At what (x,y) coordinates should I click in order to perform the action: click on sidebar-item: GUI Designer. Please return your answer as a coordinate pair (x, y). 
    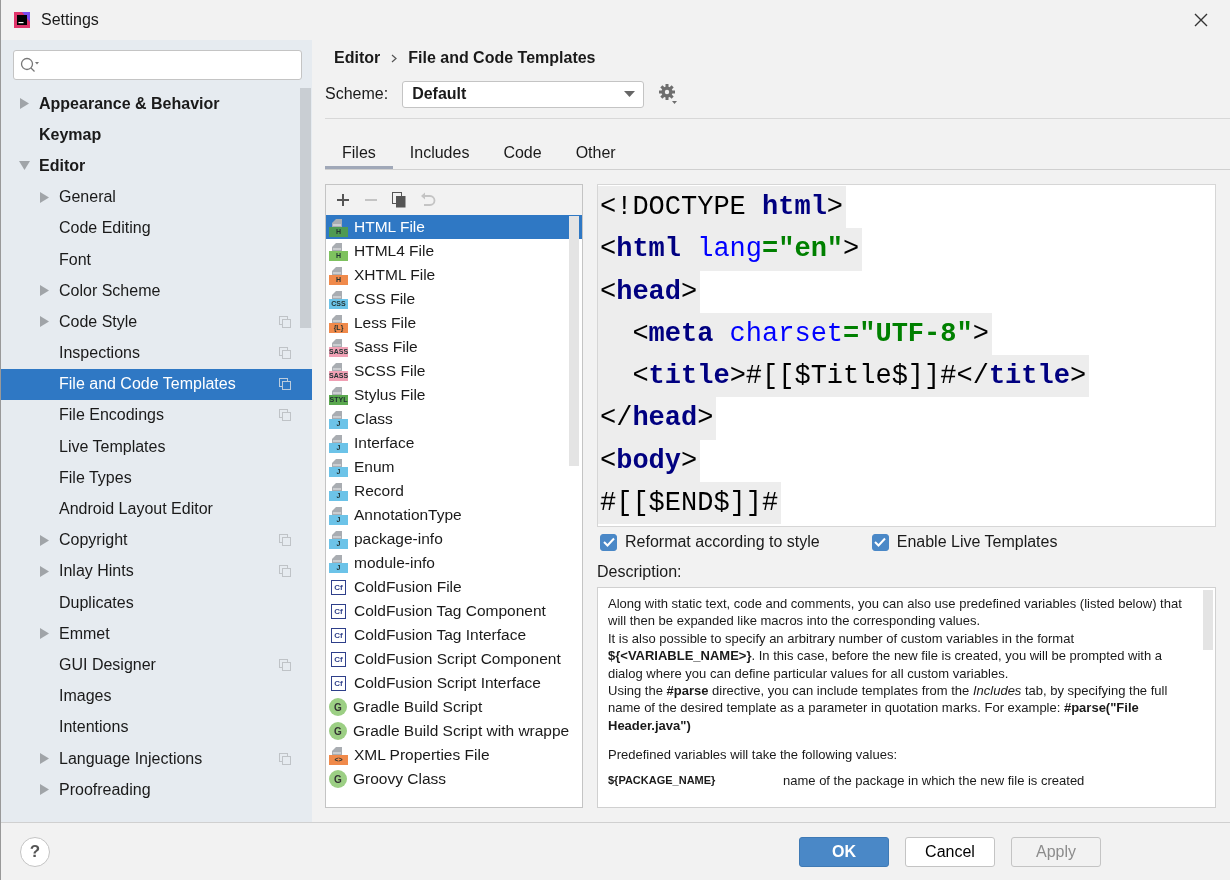
    Looking at the image, I should click on (156, 665).